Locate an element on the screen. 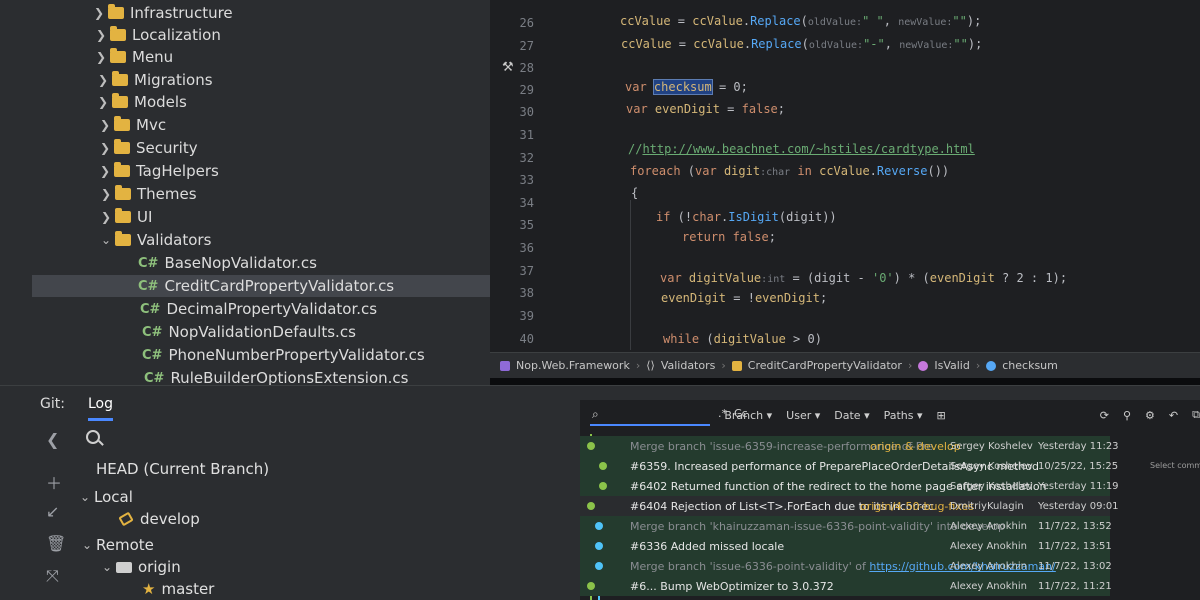 Image resolution: width=1200 pixels, height=600 pixels. filter-paths: Paths ▾ is located at coordinates (903, 415).